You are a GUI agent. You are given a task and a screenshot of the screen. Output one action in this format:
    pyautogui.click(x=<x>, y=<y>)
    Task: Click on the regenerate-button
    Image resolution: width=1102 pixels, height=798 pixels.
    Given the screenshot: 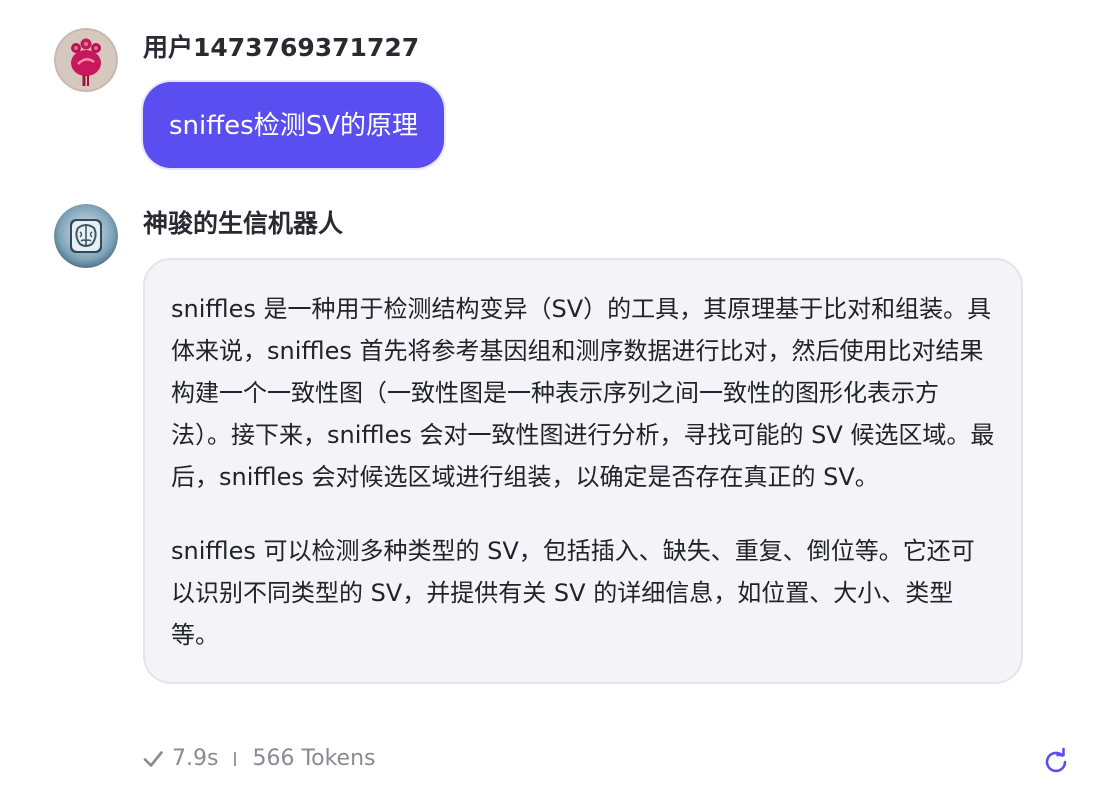 What is the action you would take?
    pyautogui.click(x=1056, y=762)
    